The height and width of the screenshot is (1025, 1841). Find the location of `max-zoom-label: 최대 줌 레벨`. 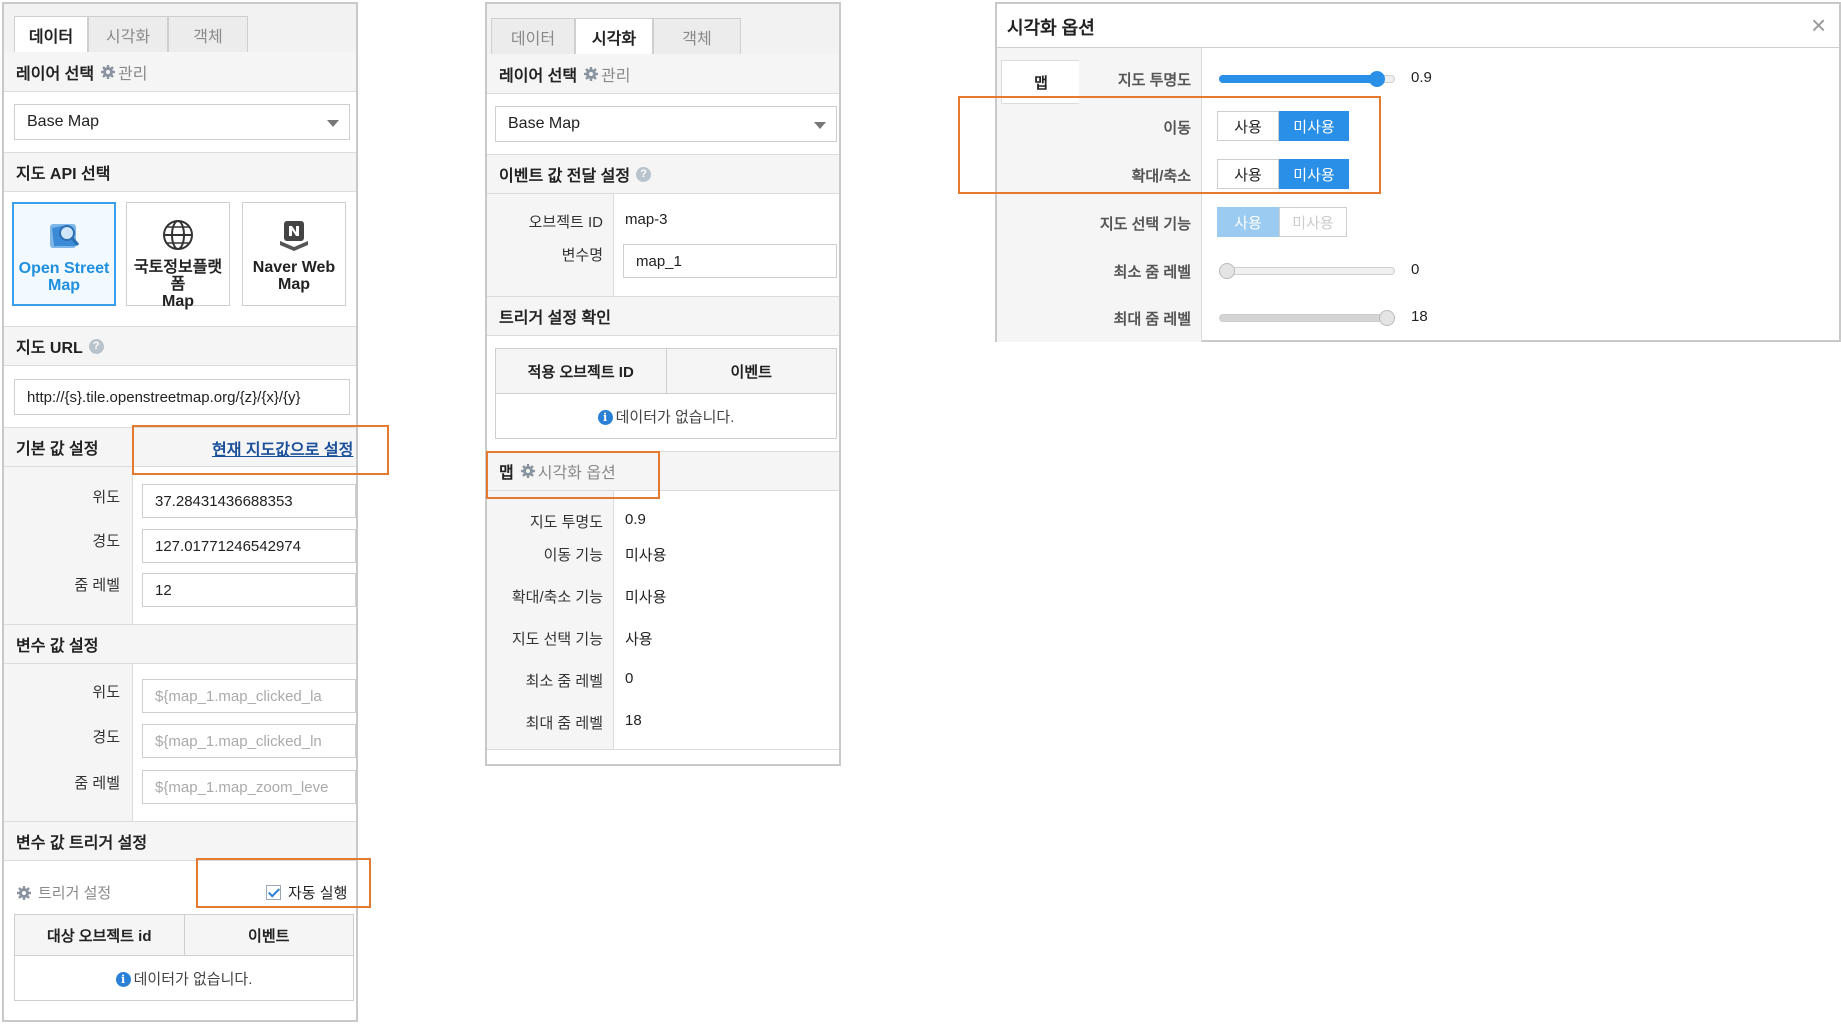

max-zoom-label: 최대 줌 레벨 is located at coordinates (1152, 319).